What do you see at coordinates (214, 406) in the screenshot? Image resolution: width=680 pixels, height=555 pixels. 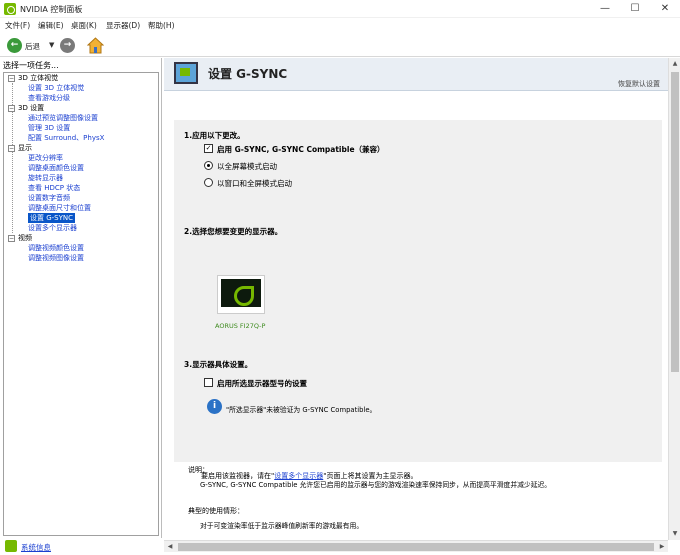 I see `info-icon: i` at bounding box center [214, 406].